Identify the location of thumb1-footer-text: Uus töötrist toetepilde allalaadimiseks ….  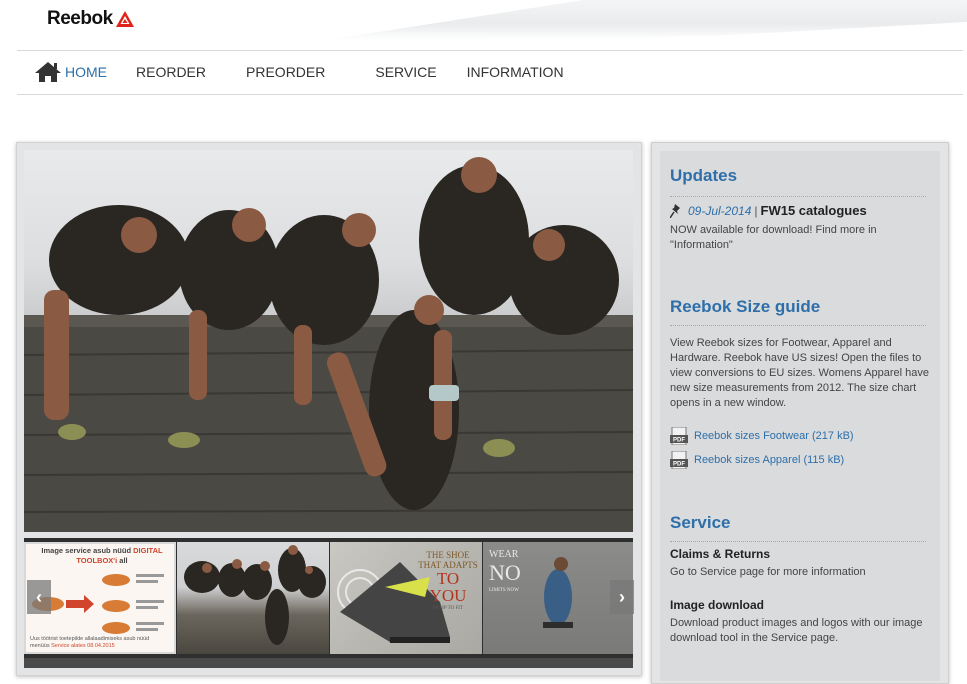
(90, 639).